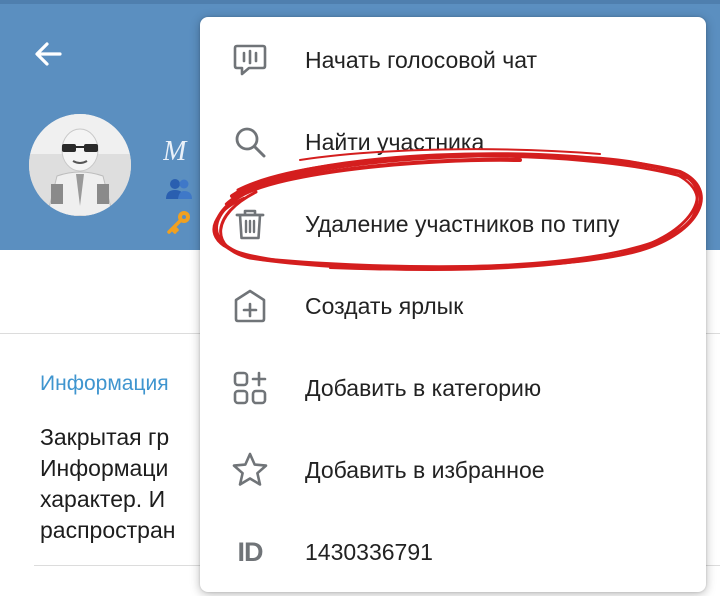  I want to click on menu-item-voice-chat: Начать голосовой чат, so click(453, 60).